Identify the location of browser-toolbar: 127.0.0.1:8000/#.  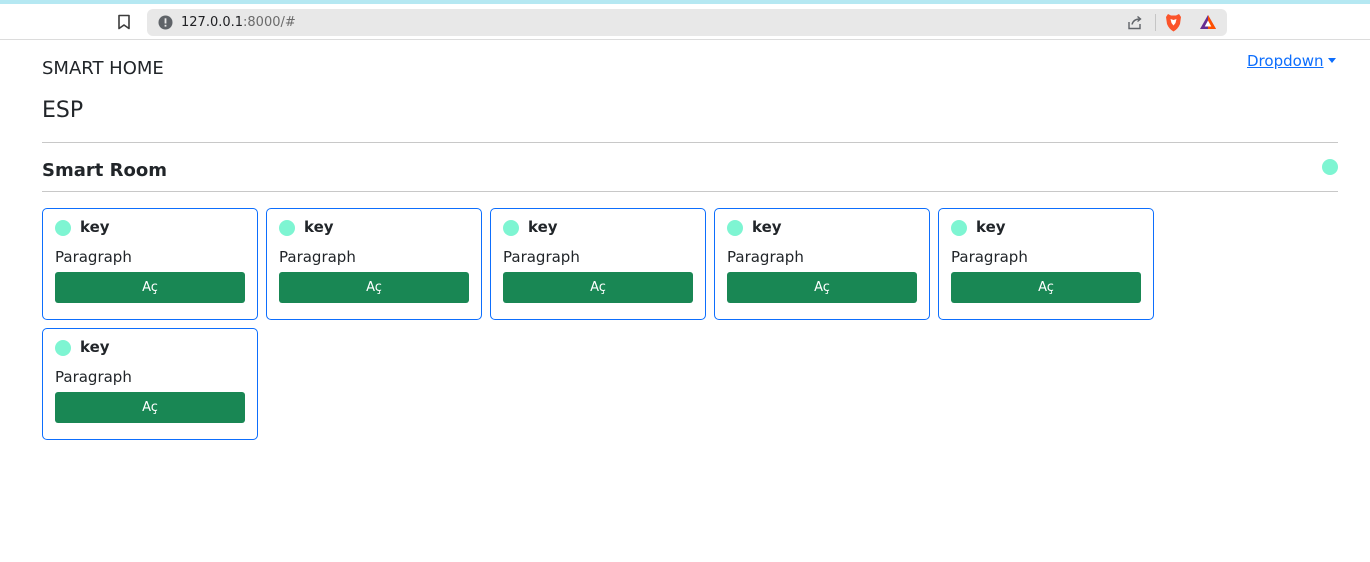
(685, 22).